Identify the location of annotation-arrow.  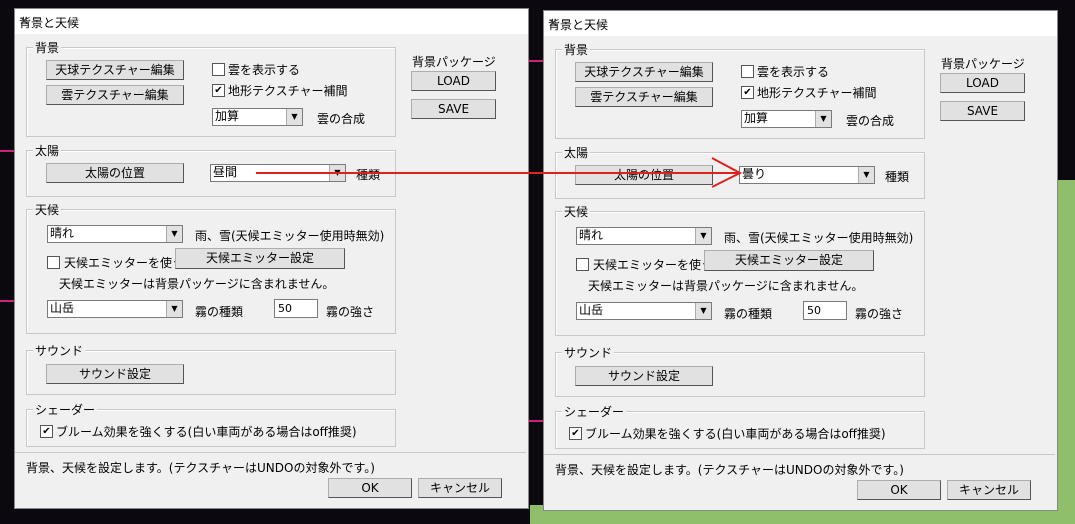
(499, 172).